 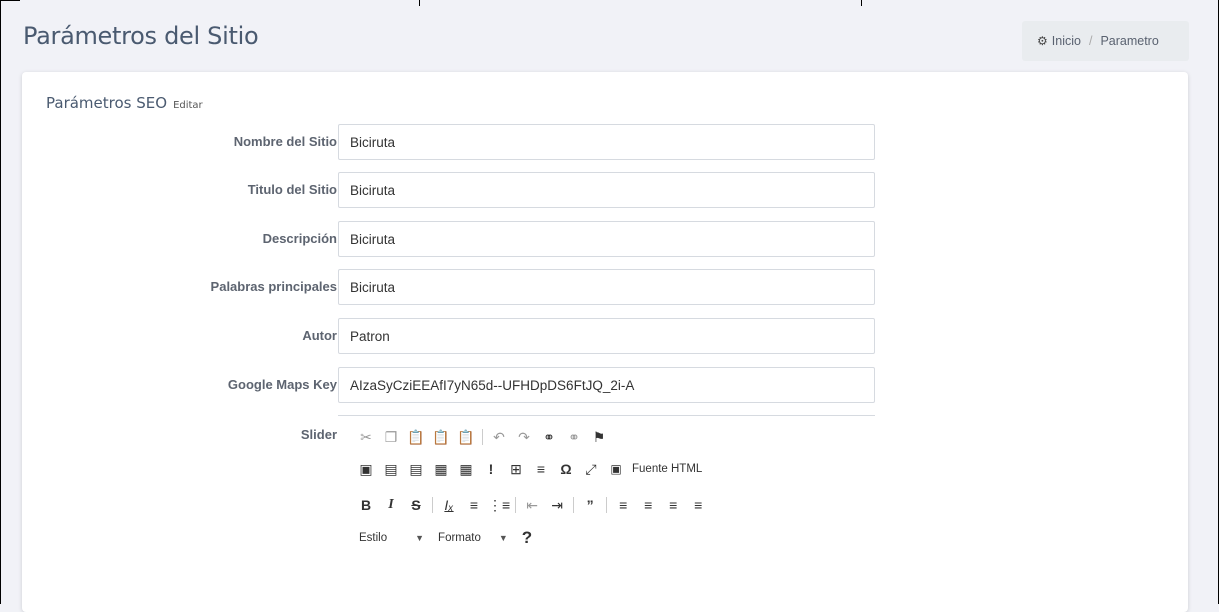 I want to click on editor-toolbar-row-2: ▣ ▤ ▤ ▦ ▦ ! ⊞ ≡ Ω ⤢ ▣ Fuente HTML, so click(x=528, y=469).